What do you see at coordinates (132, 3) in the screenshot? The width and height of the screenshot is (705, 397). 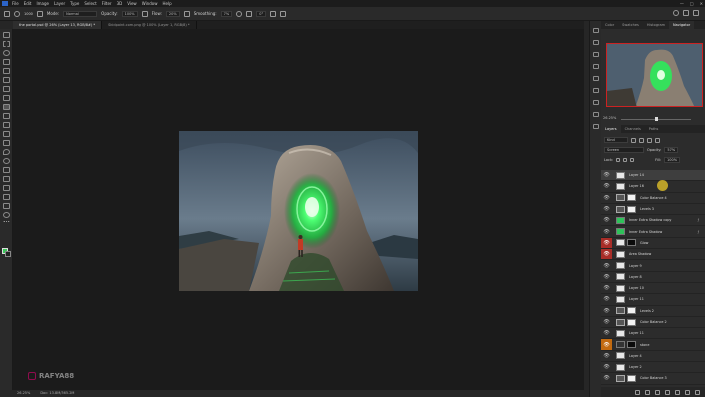 I see `menu-view: View` at bounding box center [132, 3].